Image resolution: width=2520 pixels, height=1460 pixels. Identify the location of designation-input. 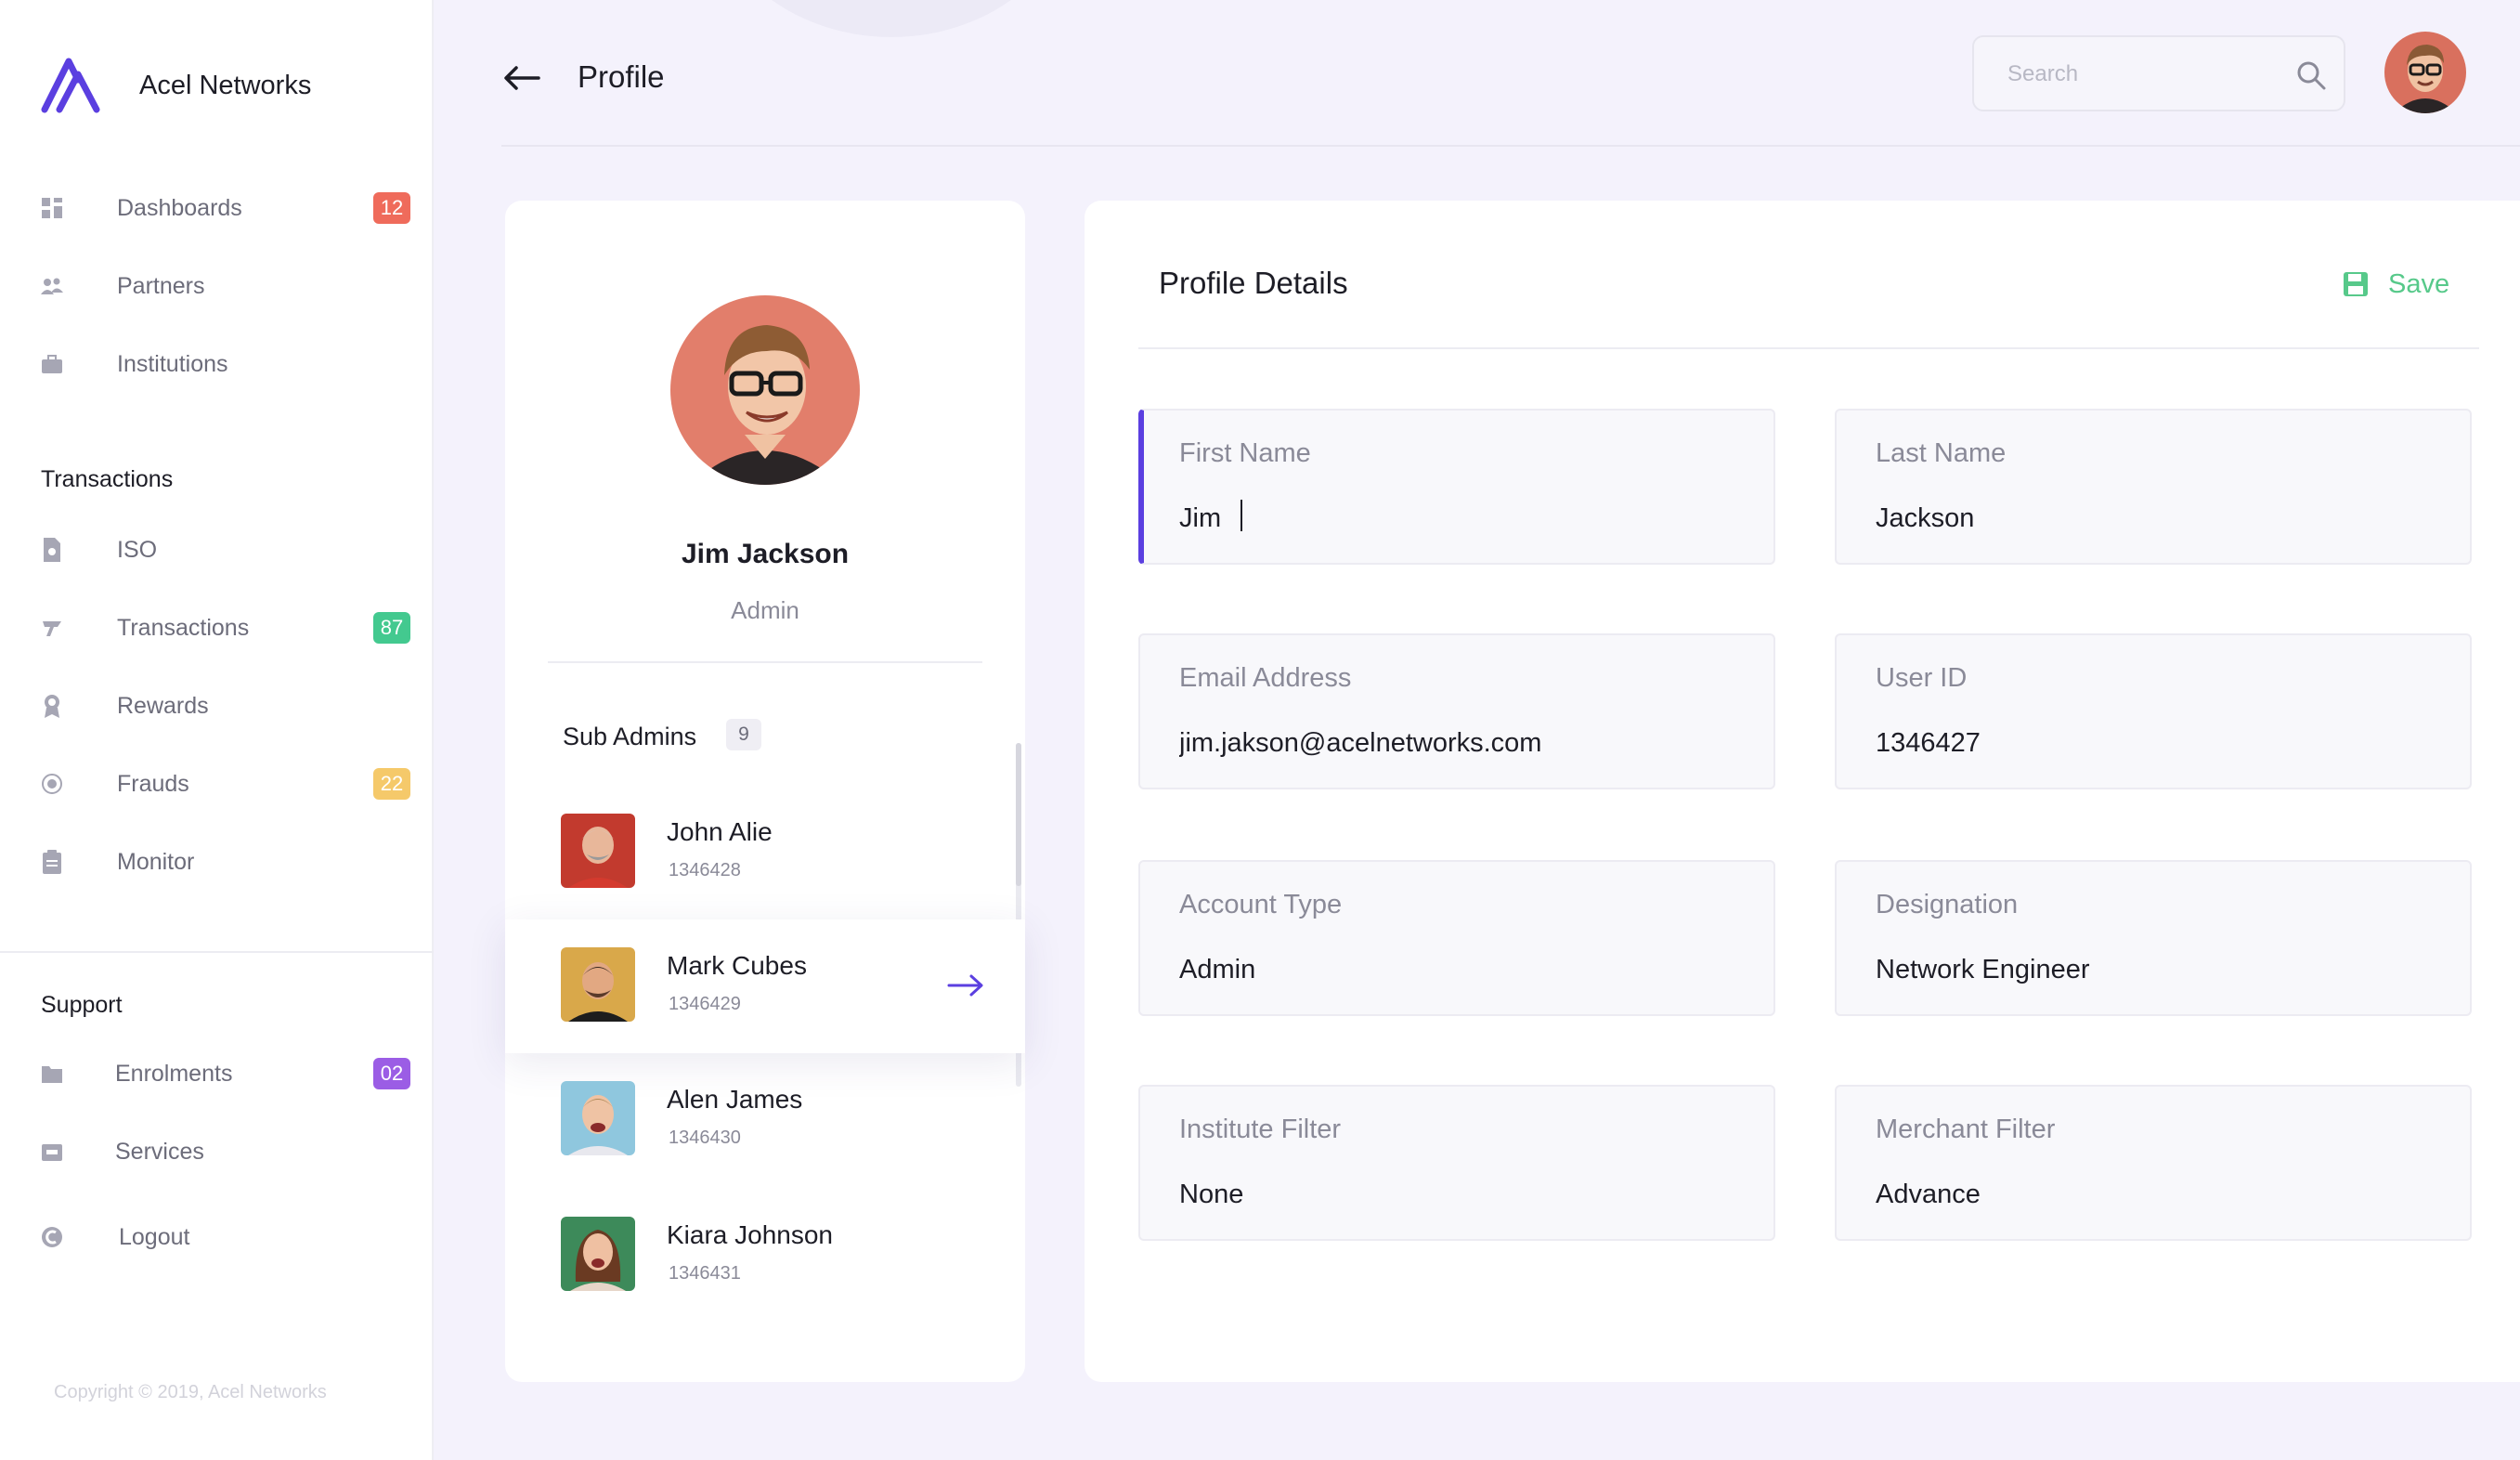
(2154, 969).